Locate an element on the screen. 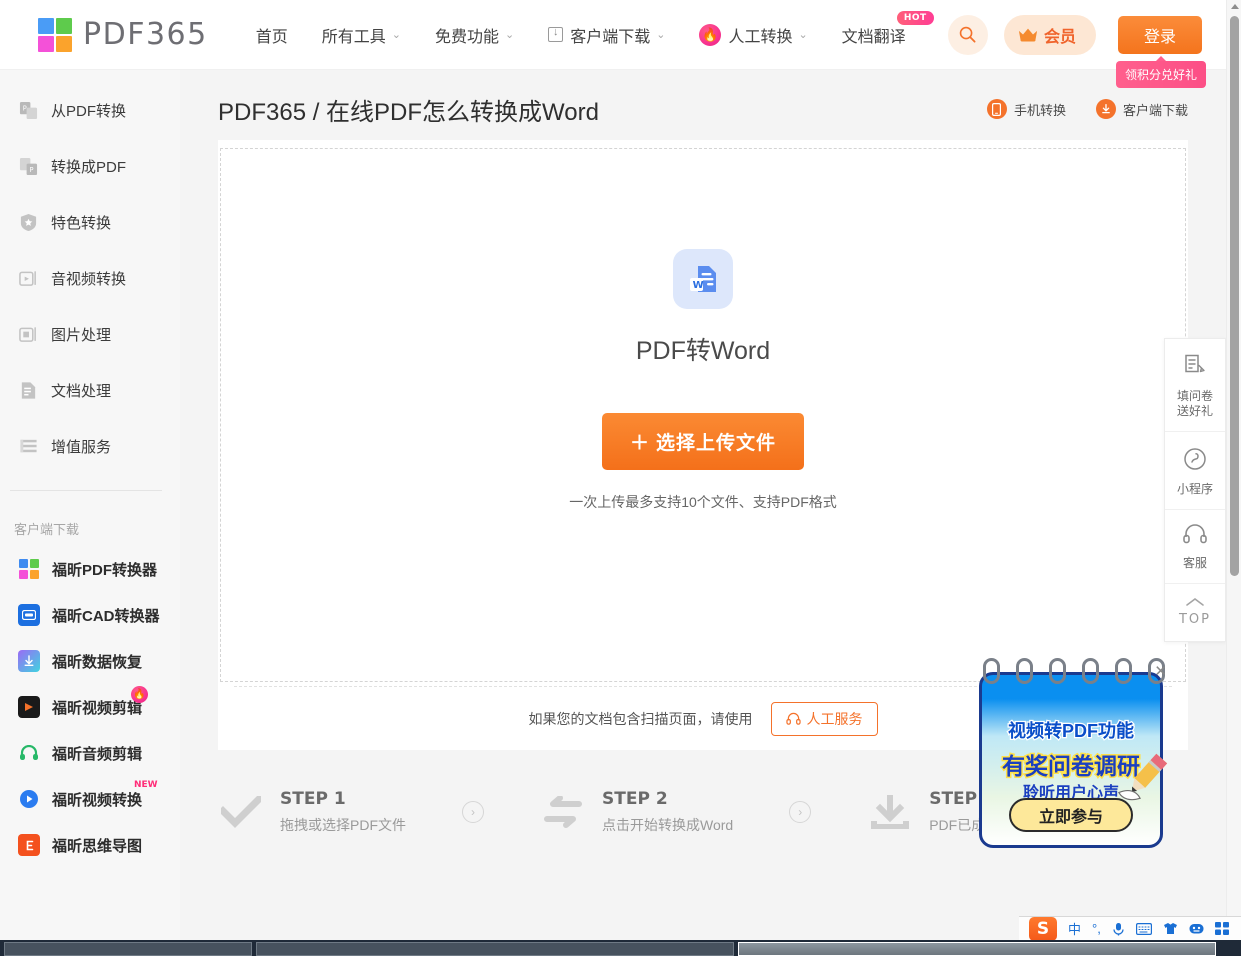 This screenshot has width=1241, height=956. sidebar-item-to-pdf: P 转换成PDF is located at coordinates (90, 166).